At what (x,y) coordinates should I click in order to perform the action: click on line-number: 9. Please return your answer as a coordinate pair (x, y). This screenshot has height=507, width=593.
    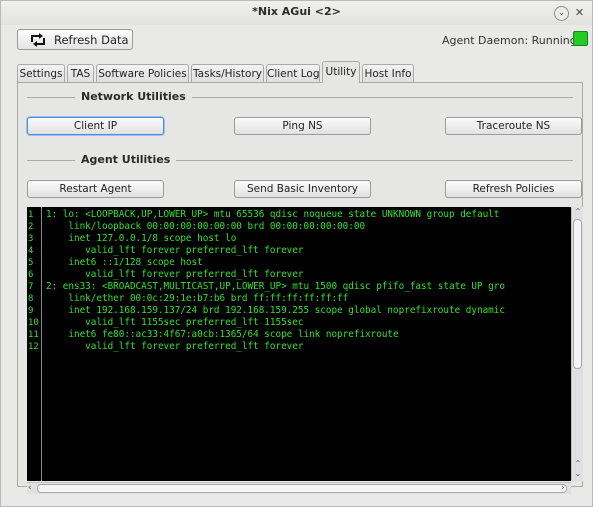
    Looking at the image, I should click on (31, 311).